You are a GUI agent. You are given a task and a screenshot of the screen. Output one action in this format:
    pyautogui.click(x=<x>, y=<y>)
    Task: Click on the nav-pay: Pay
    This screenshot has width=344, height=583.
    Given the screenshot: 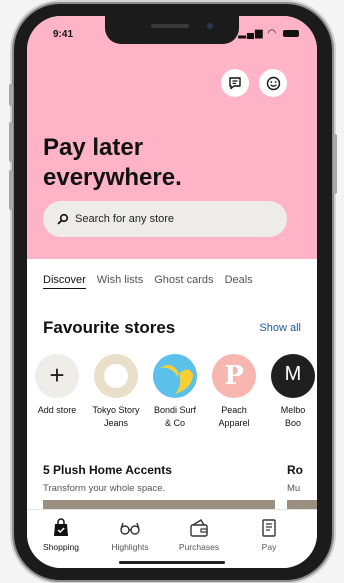 What is the action you would take?
    pyautogui.click(x=269, y=535)
    